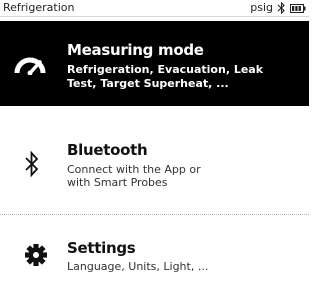 The image size is (320, 284). What do you see at coordinates (107, 150) in the screenshot?
I see `menu-item-title: Bluetooth` at bounding box center [107, 150].